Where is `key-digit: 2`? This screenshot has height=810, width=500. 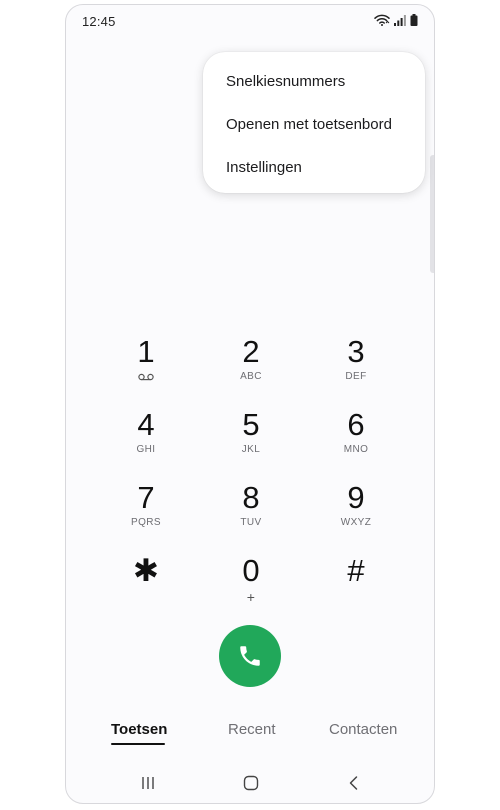
key-digit: 2 is located at coordinates (251, 351).